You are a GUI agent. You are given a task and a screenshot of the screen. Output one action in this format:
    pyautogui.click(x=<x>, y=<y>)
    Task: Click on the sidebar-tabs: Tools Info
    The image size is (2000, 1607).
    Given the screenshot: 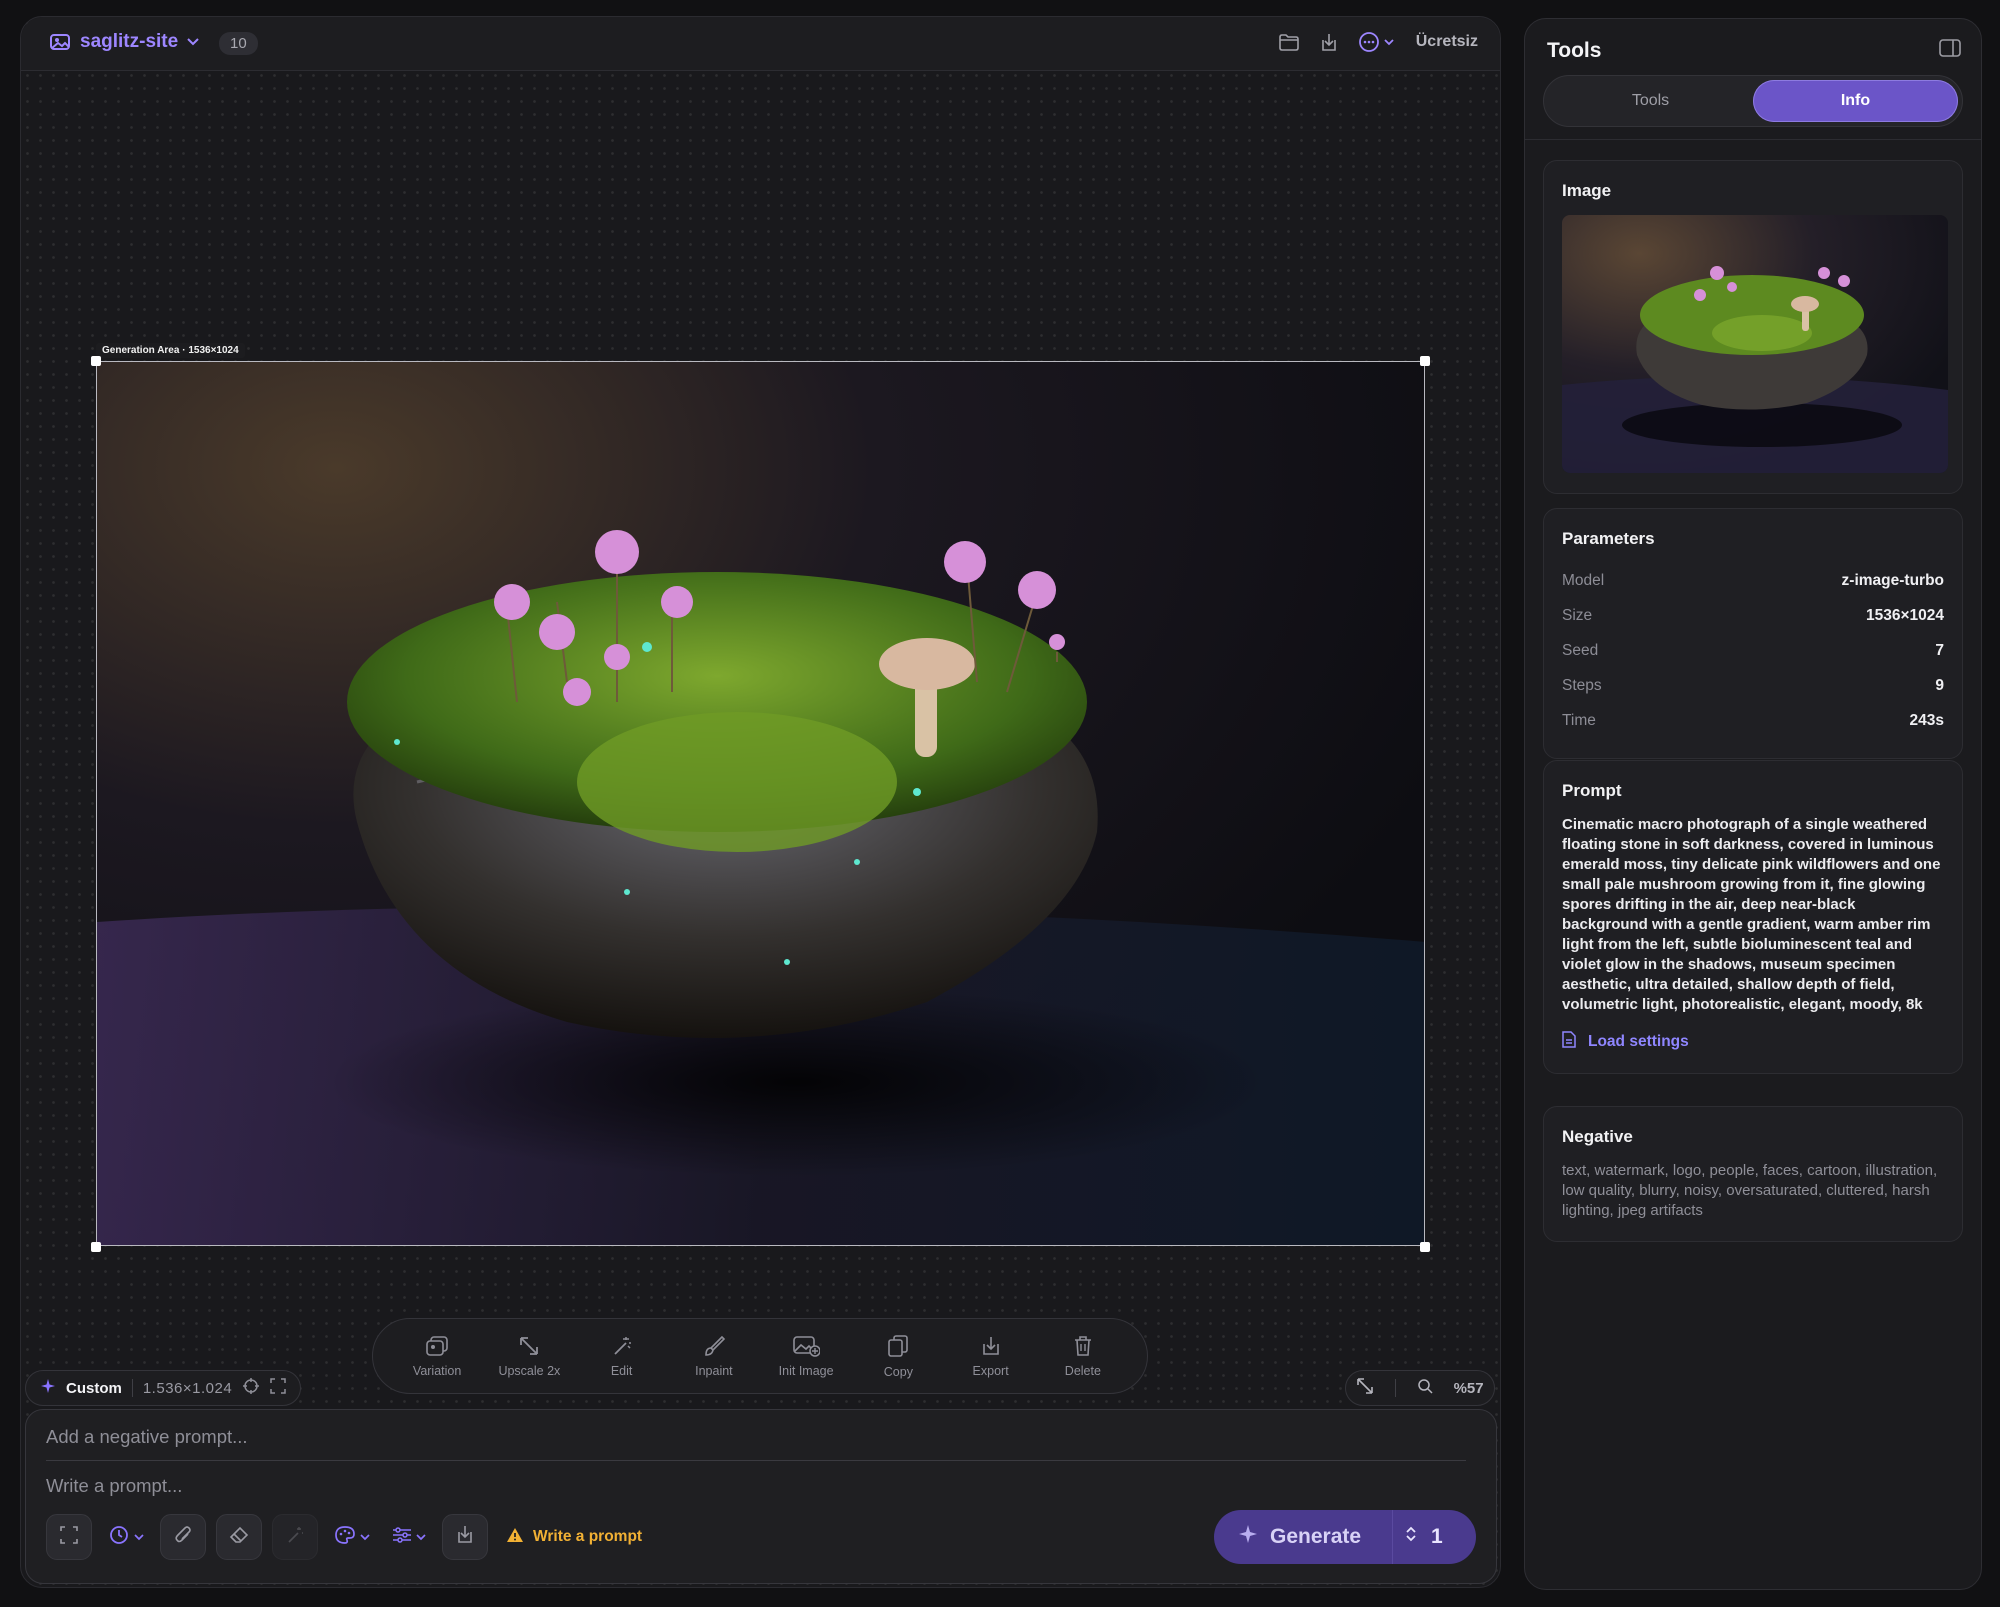 What is the action you would take?
    pyautogui.click(x=1753, y=101)
    